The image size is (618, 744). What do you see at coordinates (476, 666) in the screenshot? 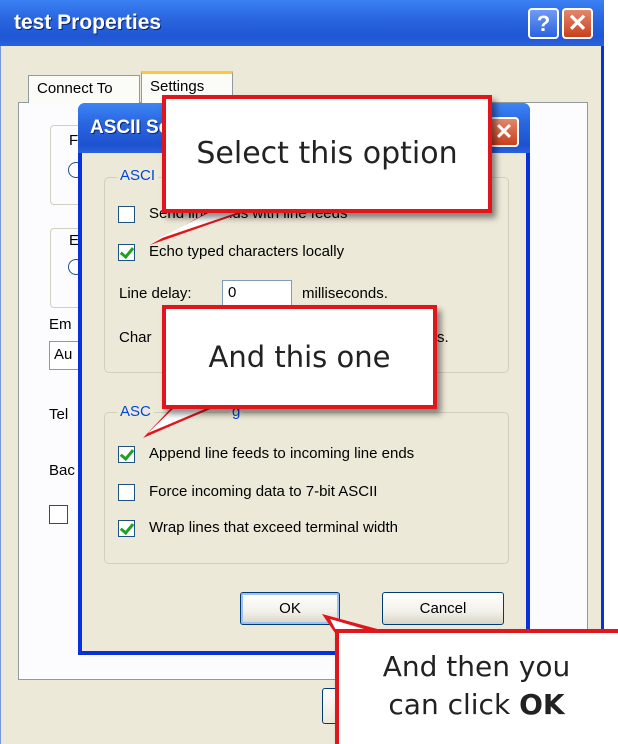
I see `callout-click-ok-line1: And then you` at bounding box center [476, 666].